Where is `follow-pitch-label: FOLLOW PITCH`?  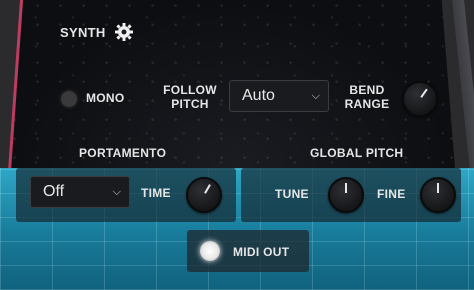 follow-pitch-label: FOLLOW PITCH is located at coordinates (190, 97).